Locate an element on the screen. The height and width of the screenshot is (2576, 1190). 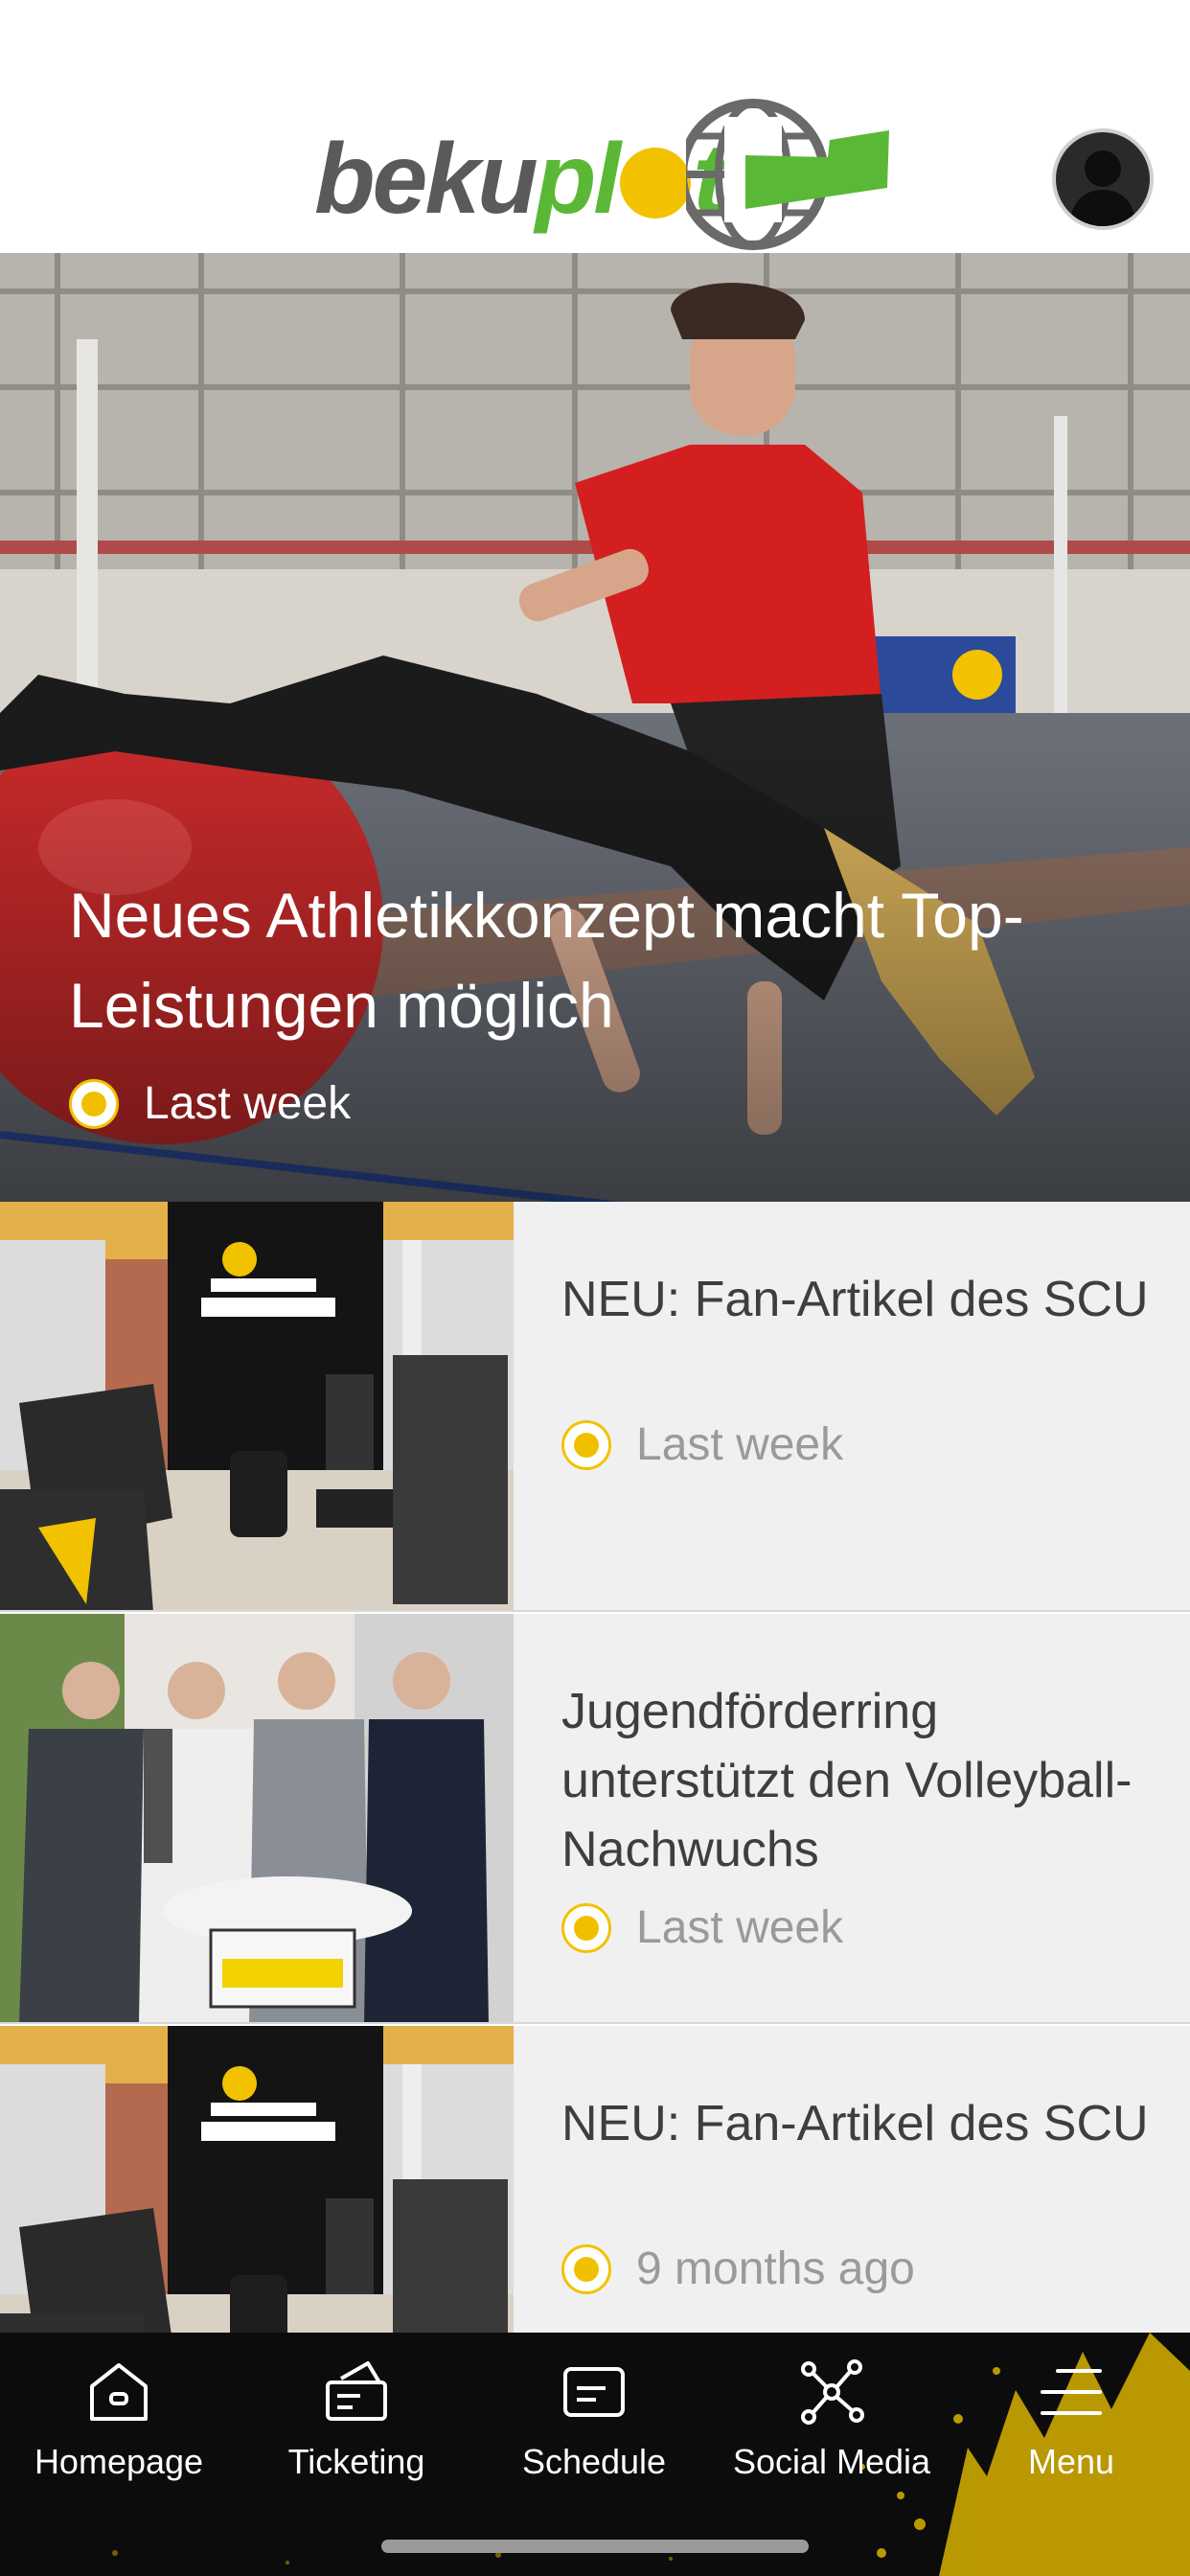
schedule-icon is located at coordinates (594, 2392).